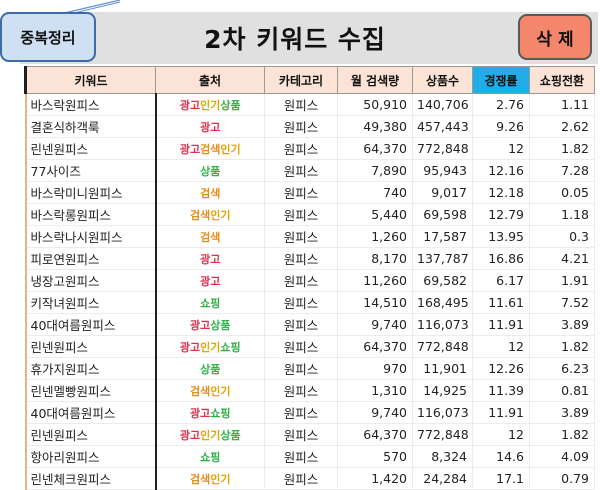 The height and width of the screenshot is (490, 600). What do you see at coordinates (442, 478) in the screenshot?
I see `products-cell: 24,284` at bounding box center [442, 478].